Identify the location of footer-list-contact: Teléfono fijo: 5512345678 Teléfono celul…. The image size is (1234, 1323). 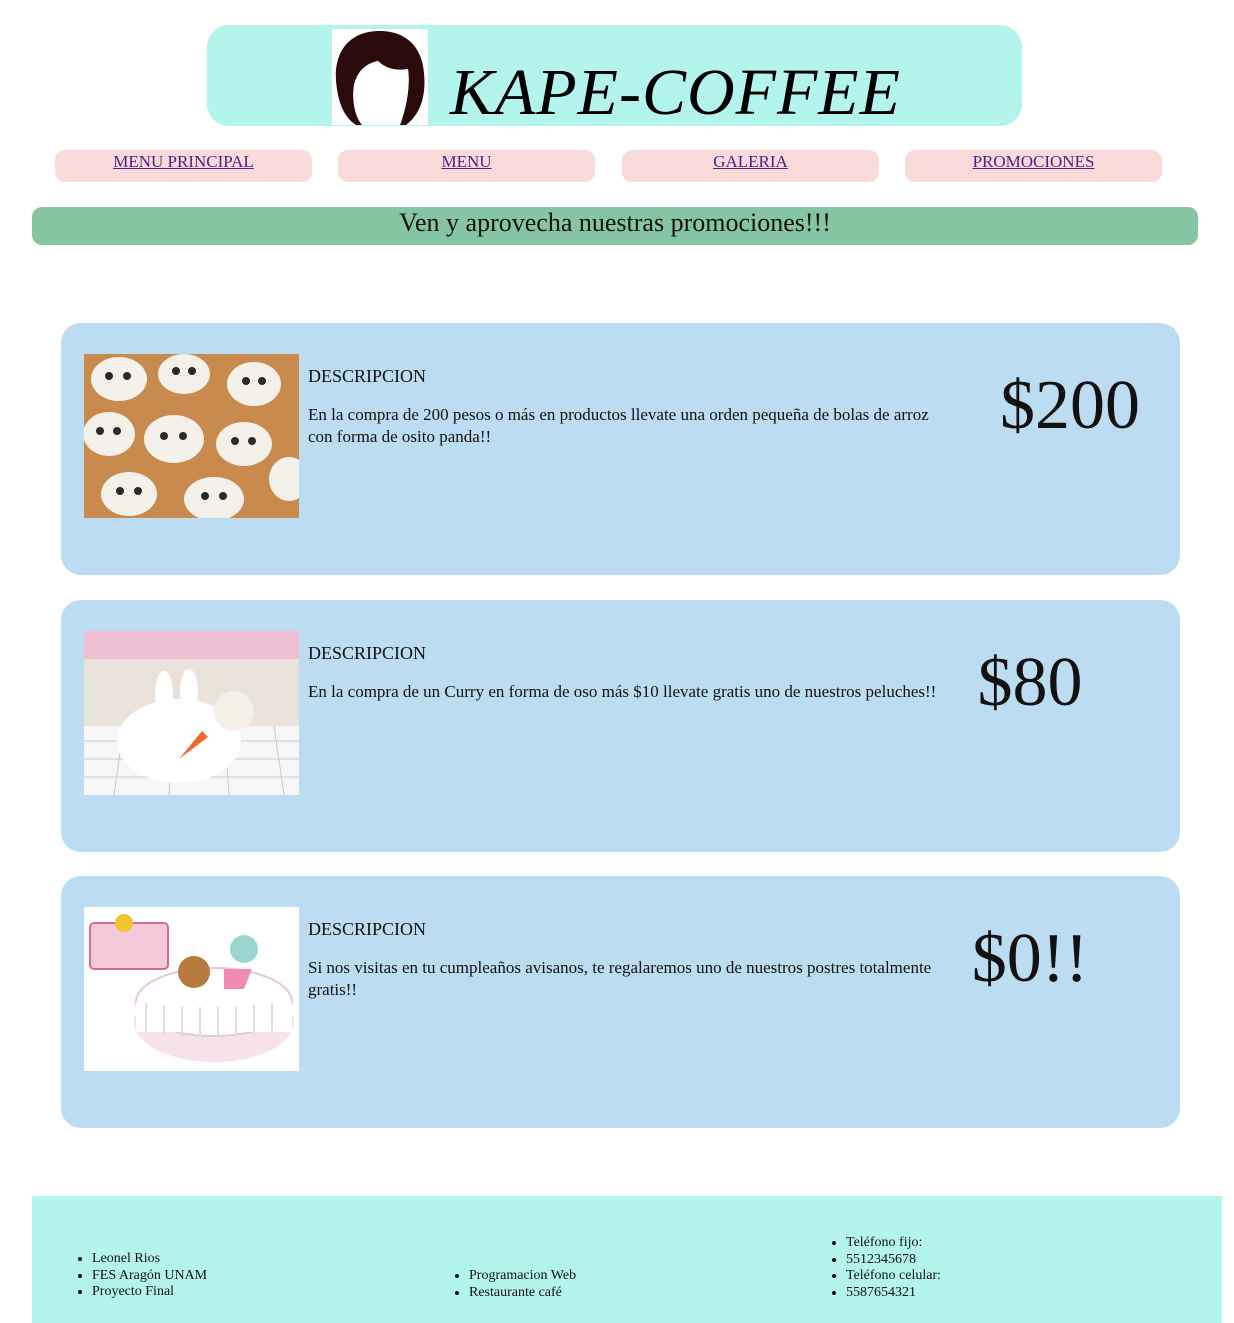
(884, 1268).